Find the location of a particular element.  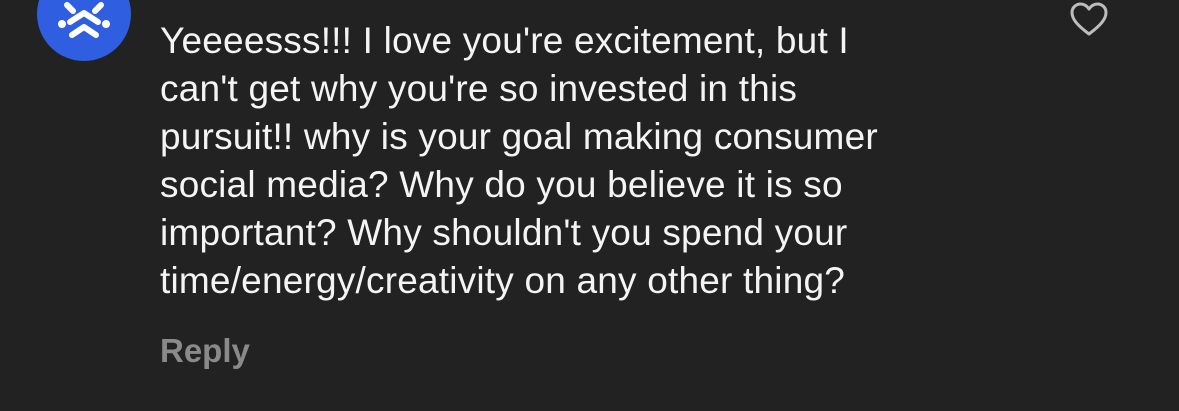

app-logo-icon is located at coordinates (84, 20).